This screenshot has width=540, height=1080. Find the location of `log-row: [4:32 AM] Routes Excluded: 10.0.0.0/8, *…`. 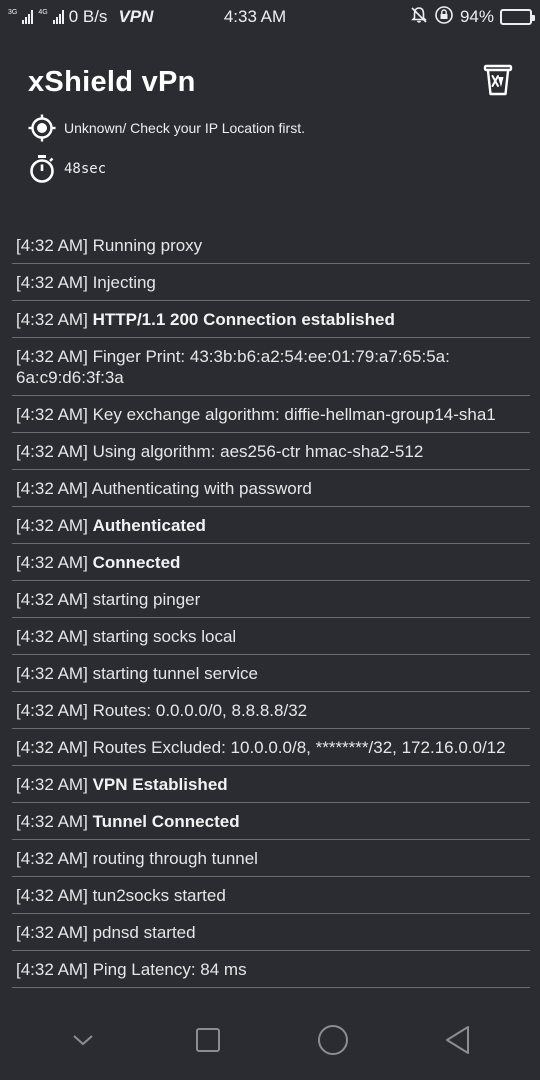

log-row: [4:32 AM] Routes Excluded: 10.0.0.0/8, *… is located at coordinates (271, 747).